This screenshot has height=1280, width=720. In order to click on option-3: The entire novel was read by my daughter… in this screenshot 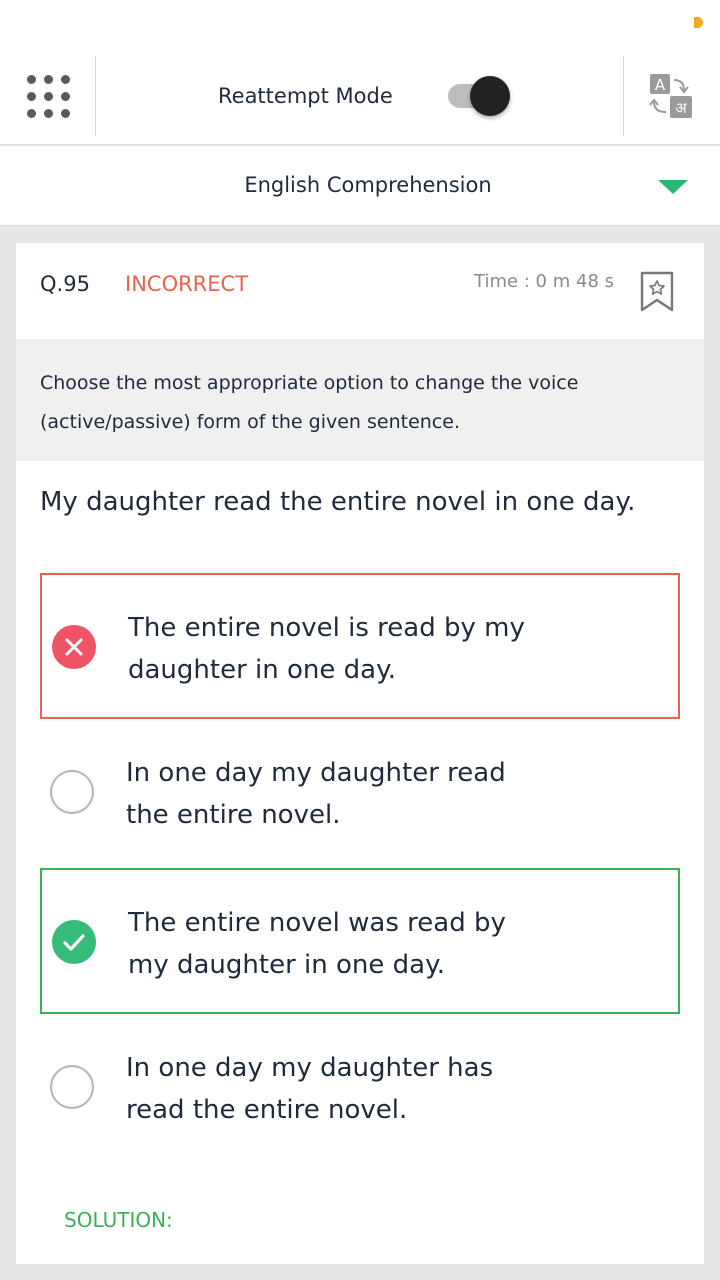, I will do `click(360, 941)`.